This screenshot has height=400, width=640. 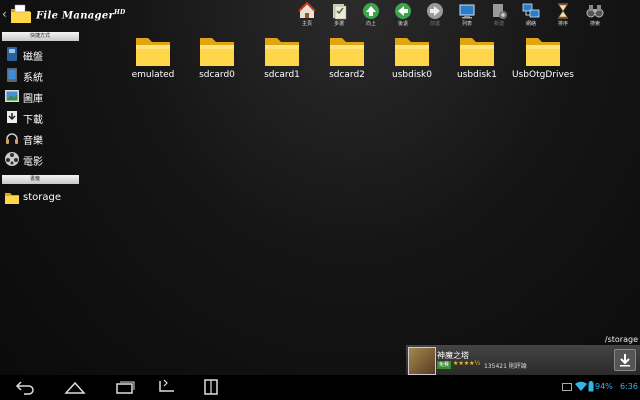 What do you see at coordinates (594, 24) in the screenshot?
I see `search-label: 搜索` at bounding box center [594, 24].